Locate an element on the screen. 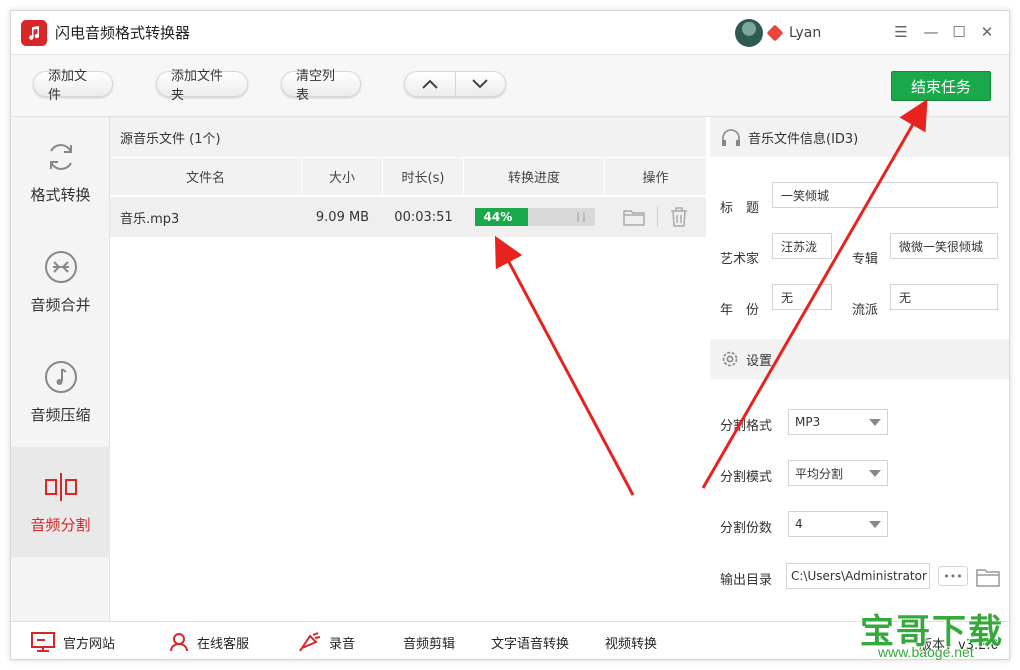 This screenshot has width=1020, height=670. record-label: 录音 is located at coordinates (342, 644).